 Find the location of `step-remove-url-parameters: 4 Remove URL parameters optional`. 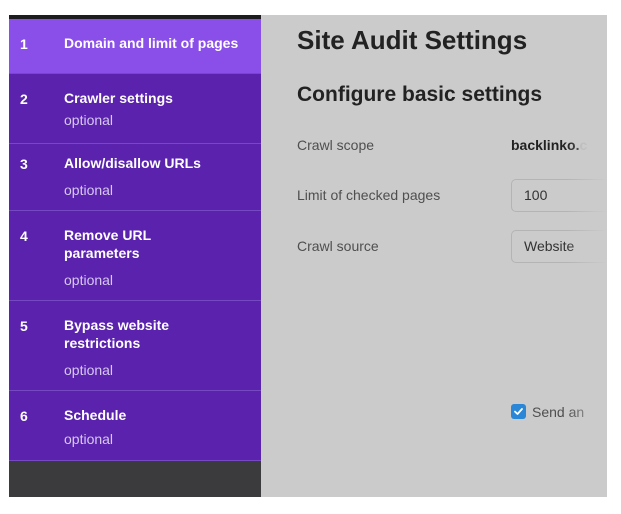

step-remove-url-parameters: 4 Remove URL parameters optional is located at coordinates (135, 256).